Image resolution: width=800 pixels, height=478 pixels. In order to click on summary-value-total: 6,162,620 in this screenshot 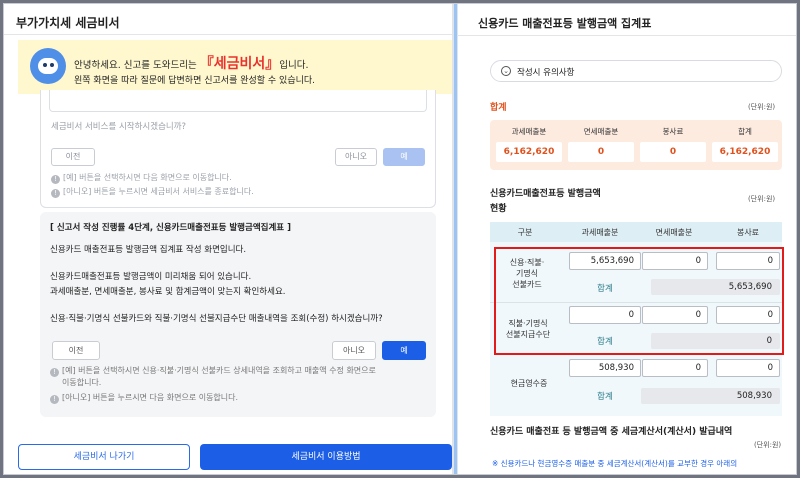, I will do `click(745, 152)`.